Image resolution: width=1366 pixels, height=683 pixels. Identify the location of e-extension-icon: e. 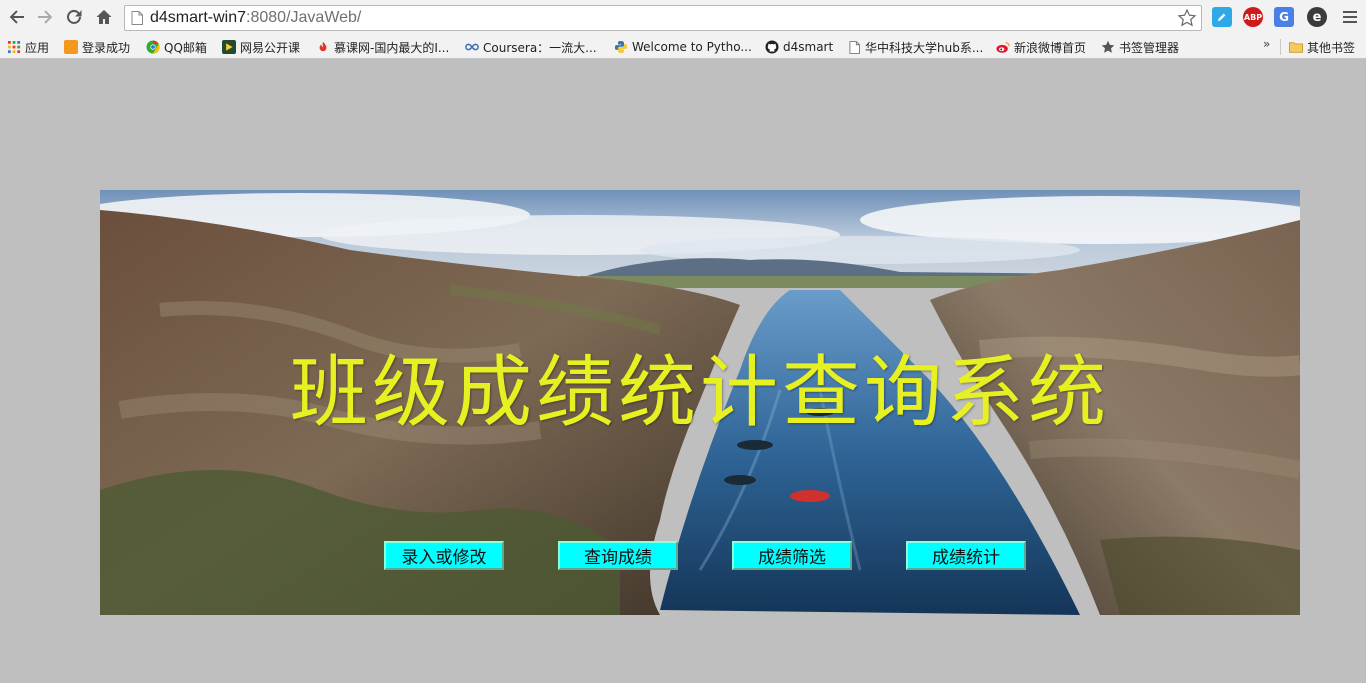
(1317, 17).